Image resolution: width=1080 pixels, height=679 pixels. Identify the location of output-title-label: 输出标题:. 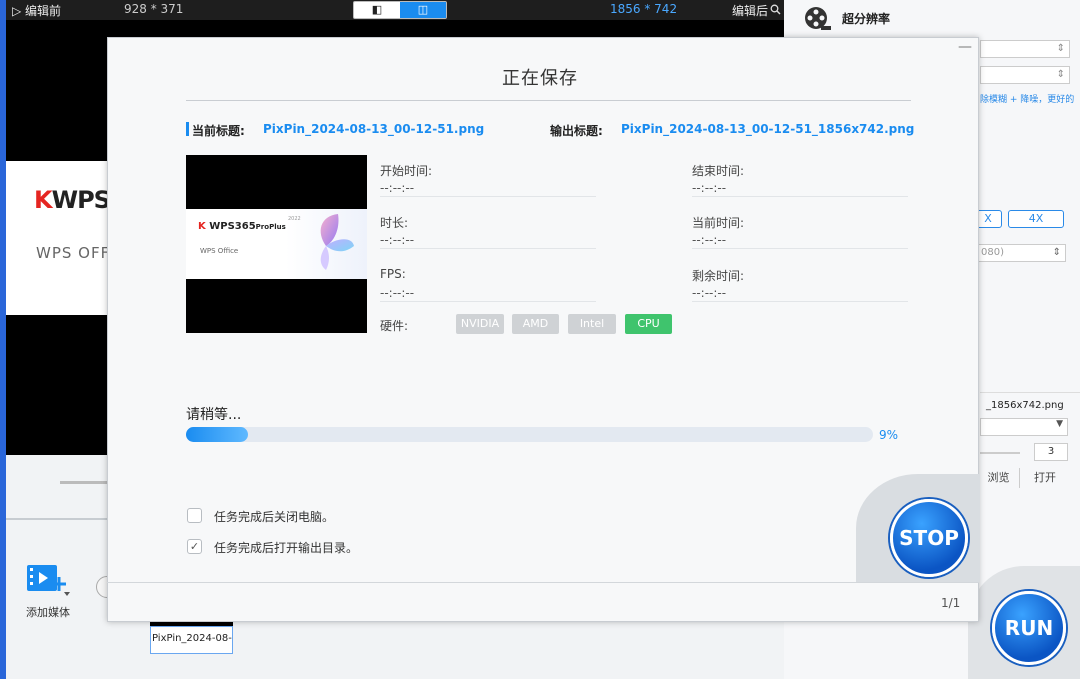
(576, 131).